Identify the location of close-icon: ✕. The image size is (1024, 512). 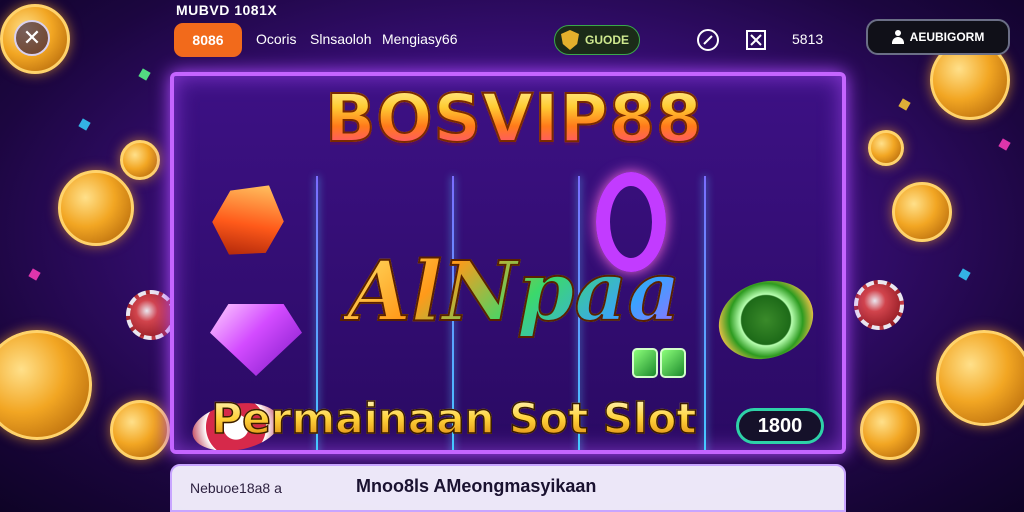
(32, 37).